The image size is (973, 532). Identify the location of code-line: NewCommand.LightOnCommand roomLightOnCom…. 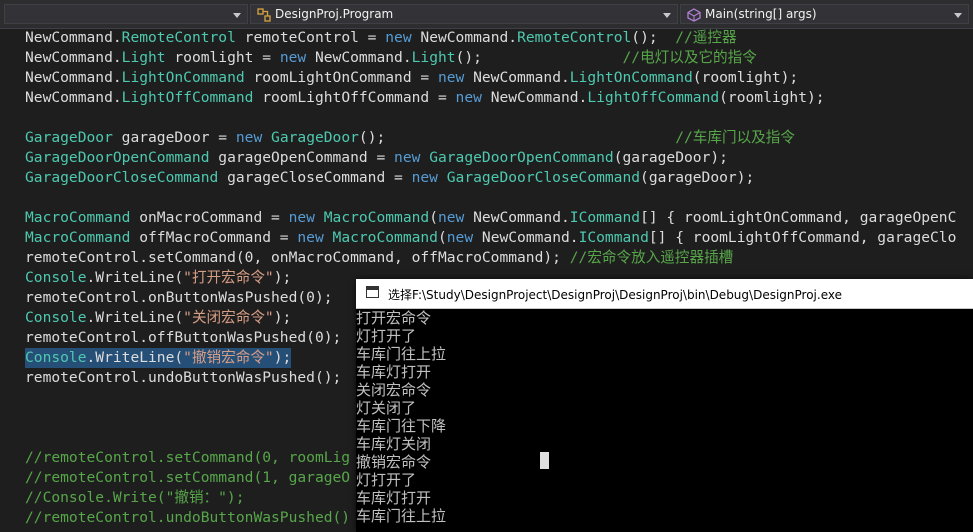
(412, 77).